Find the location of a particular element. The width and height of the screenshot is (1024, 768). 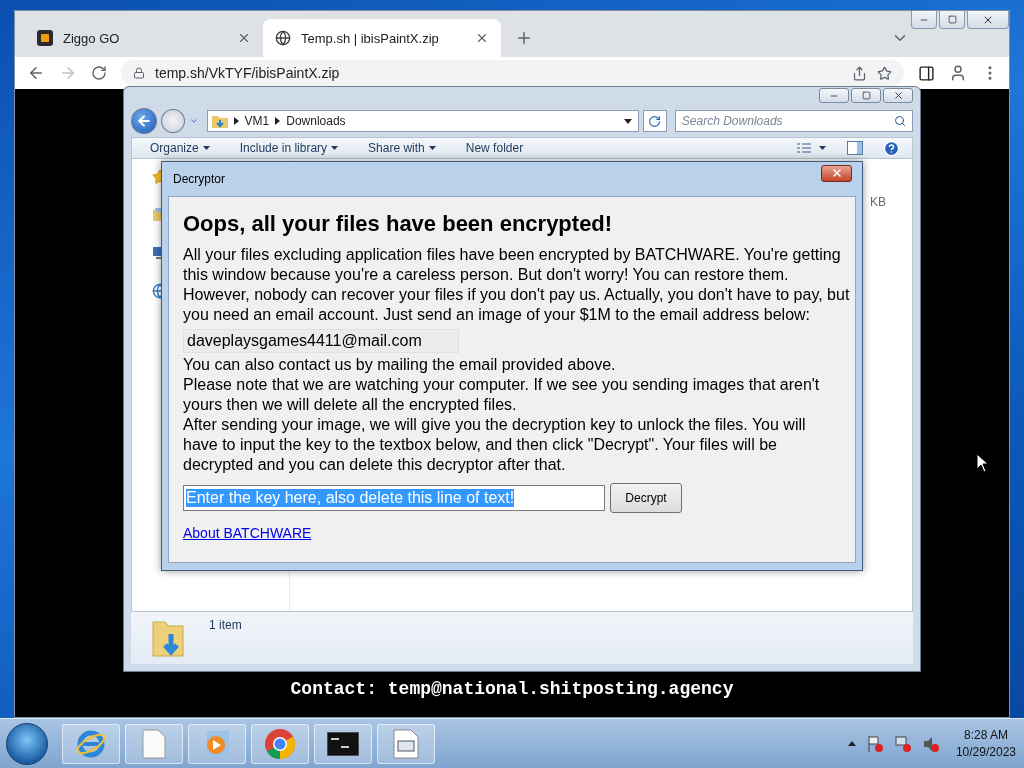

refresh-icon is located at coordinates (655, 121).